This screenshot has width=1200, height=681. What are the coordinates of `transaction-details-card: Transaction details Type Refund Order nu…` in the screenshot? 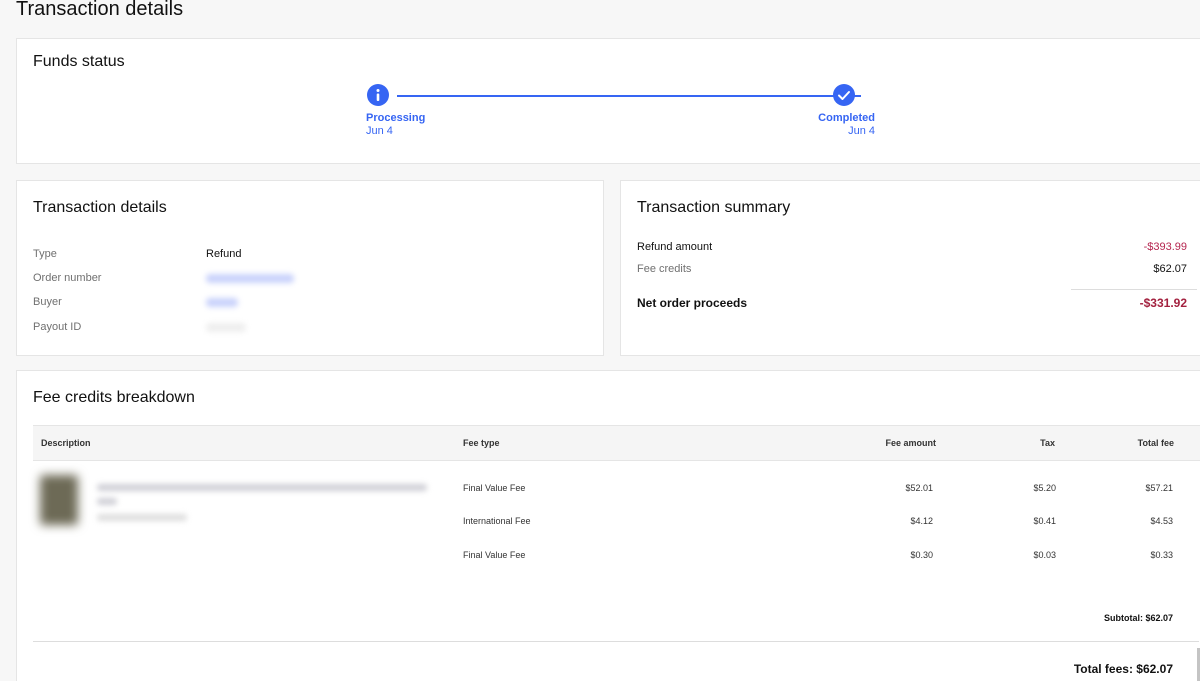 It's located at (310, 268).